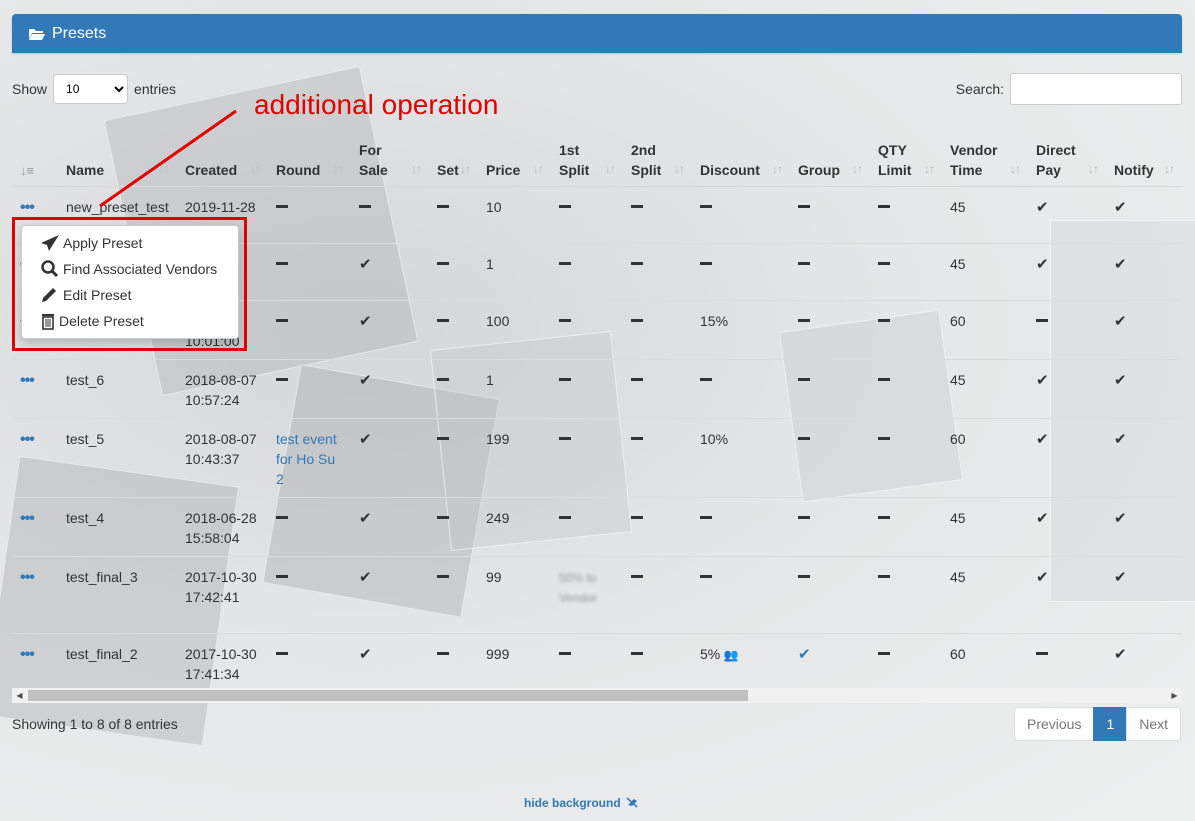 This screenshot has height=821, width=1195. What do you see at coordinates (221, 577) in the screenshot?
I see `created-date: 2017-10-30` at bounding box center [221, 577].